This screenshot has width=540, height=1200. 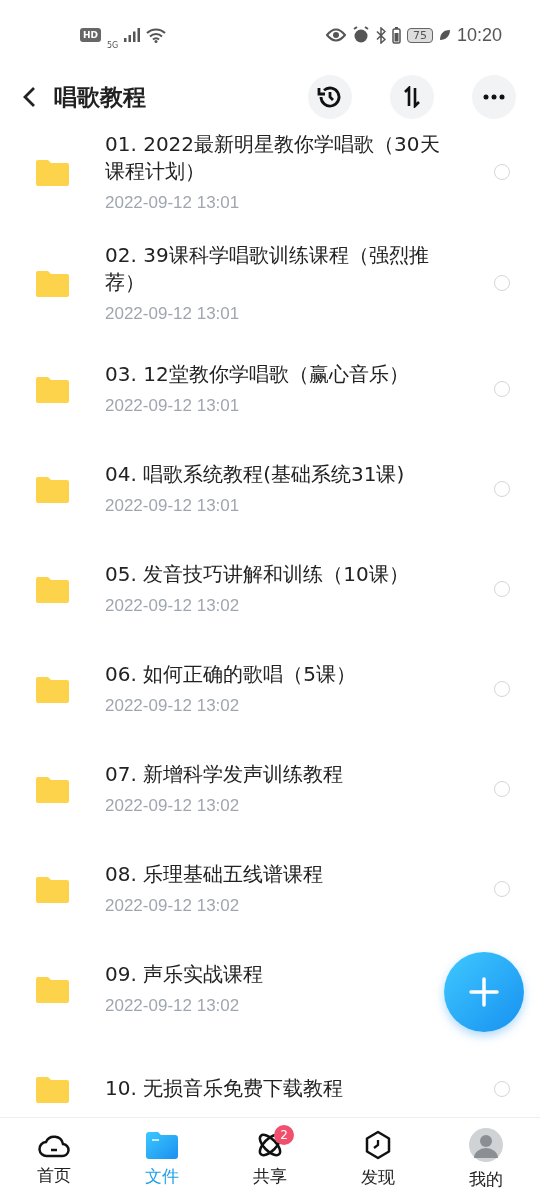 I want to click on folder-name: 05. 发音技巧讲解和训练（10课）, so click(x=257, y=574).